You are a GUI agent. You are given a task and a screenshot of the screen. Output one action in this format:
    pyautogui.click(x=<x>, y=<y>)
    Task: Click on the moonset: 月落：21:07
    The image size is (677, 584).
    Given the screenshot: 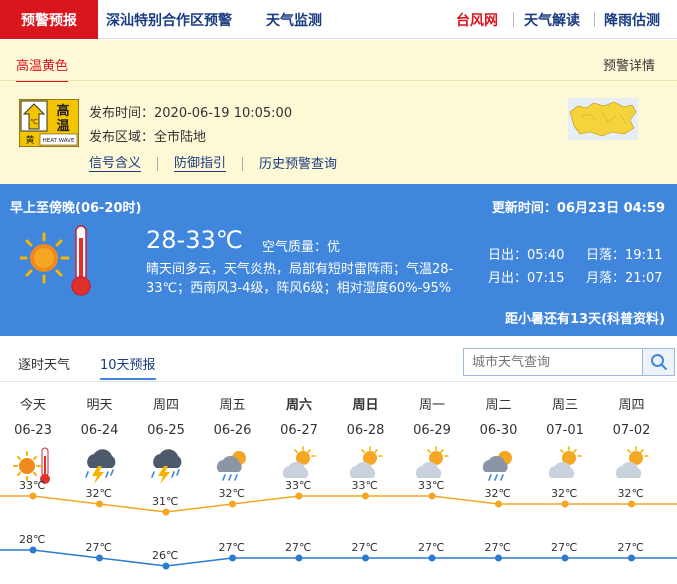 What is the action you would take?
    pyautogui.click(x=624, y=276)
    